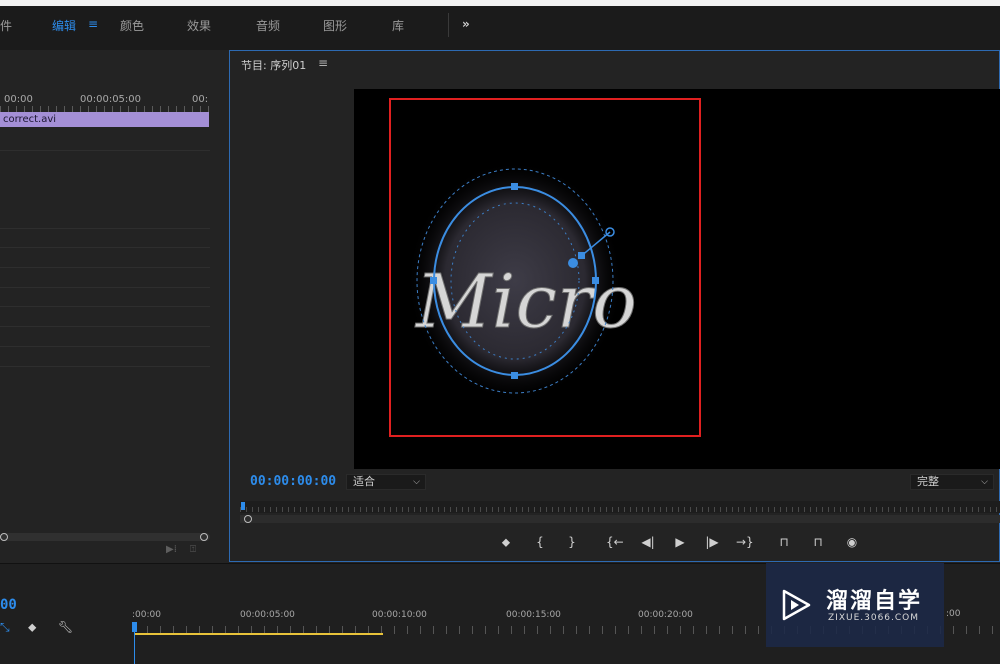 The image size is (1000, 664). I want to click on source-scrollbar, so click(105, 537).